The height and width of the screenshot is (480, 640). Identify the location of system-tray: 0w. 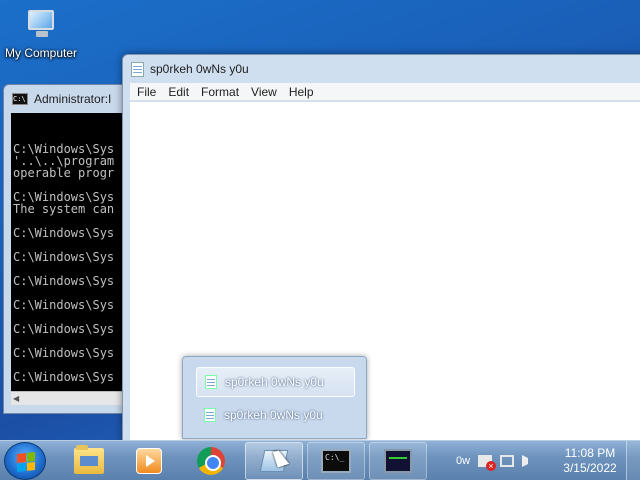
(495, 461).